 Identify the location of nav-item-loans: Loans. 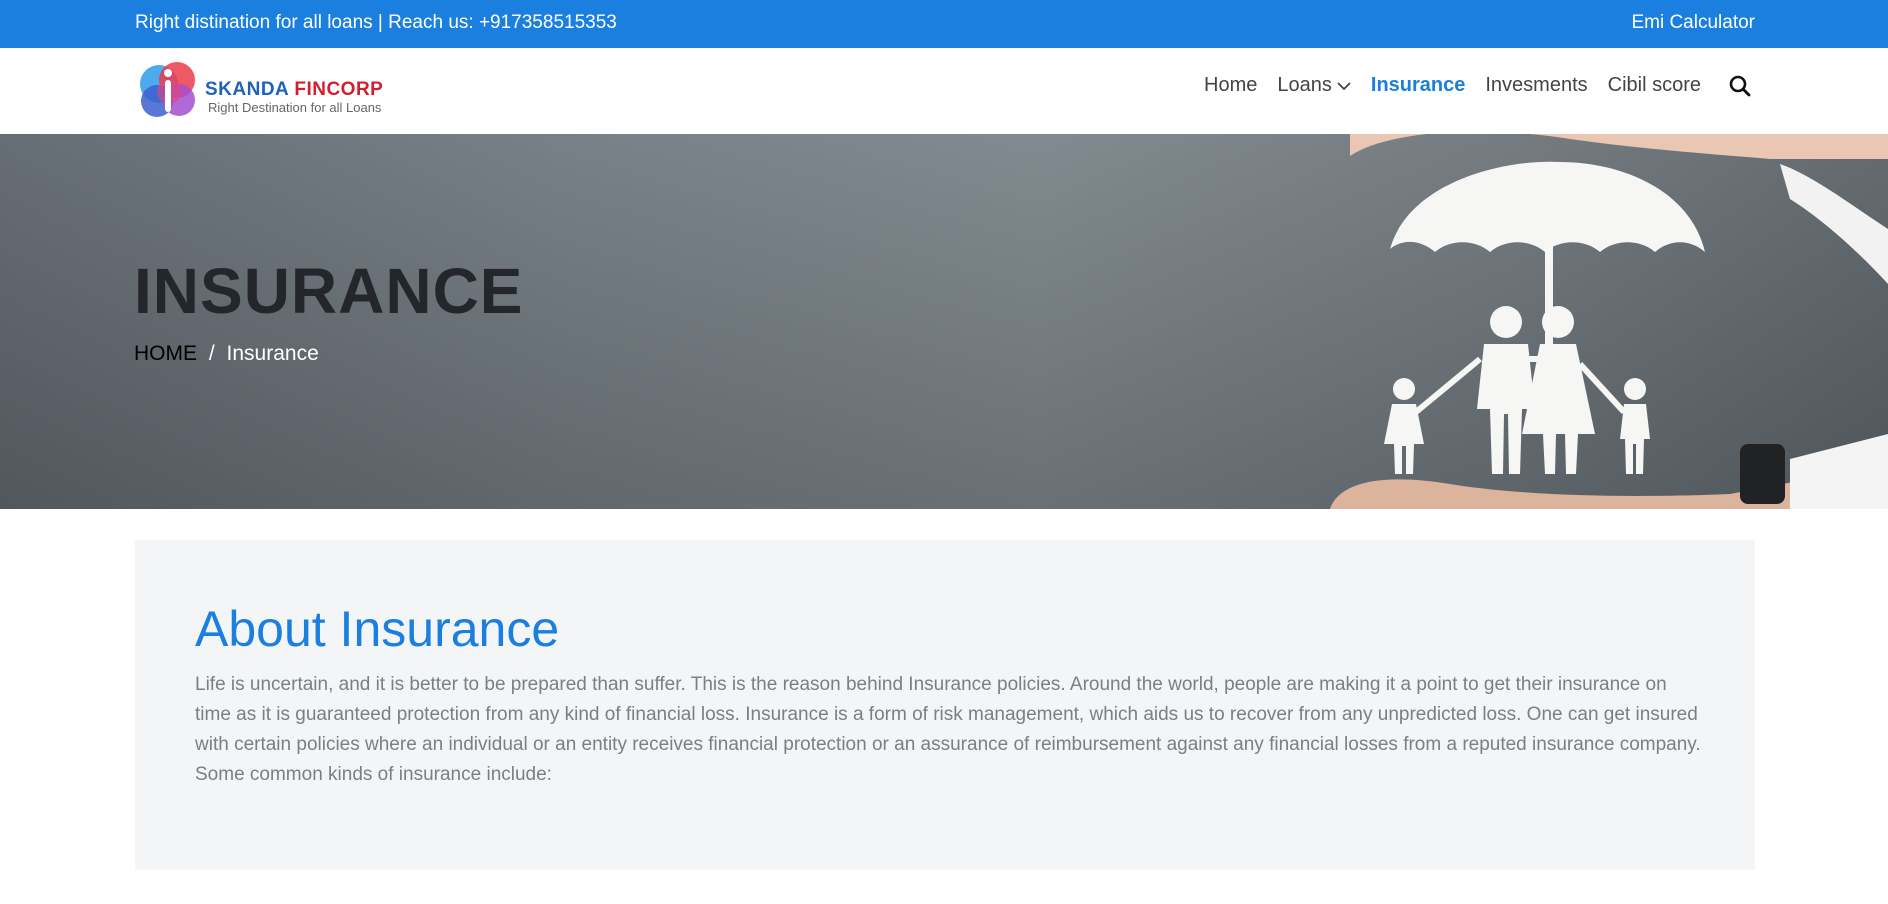
(1314, 85).